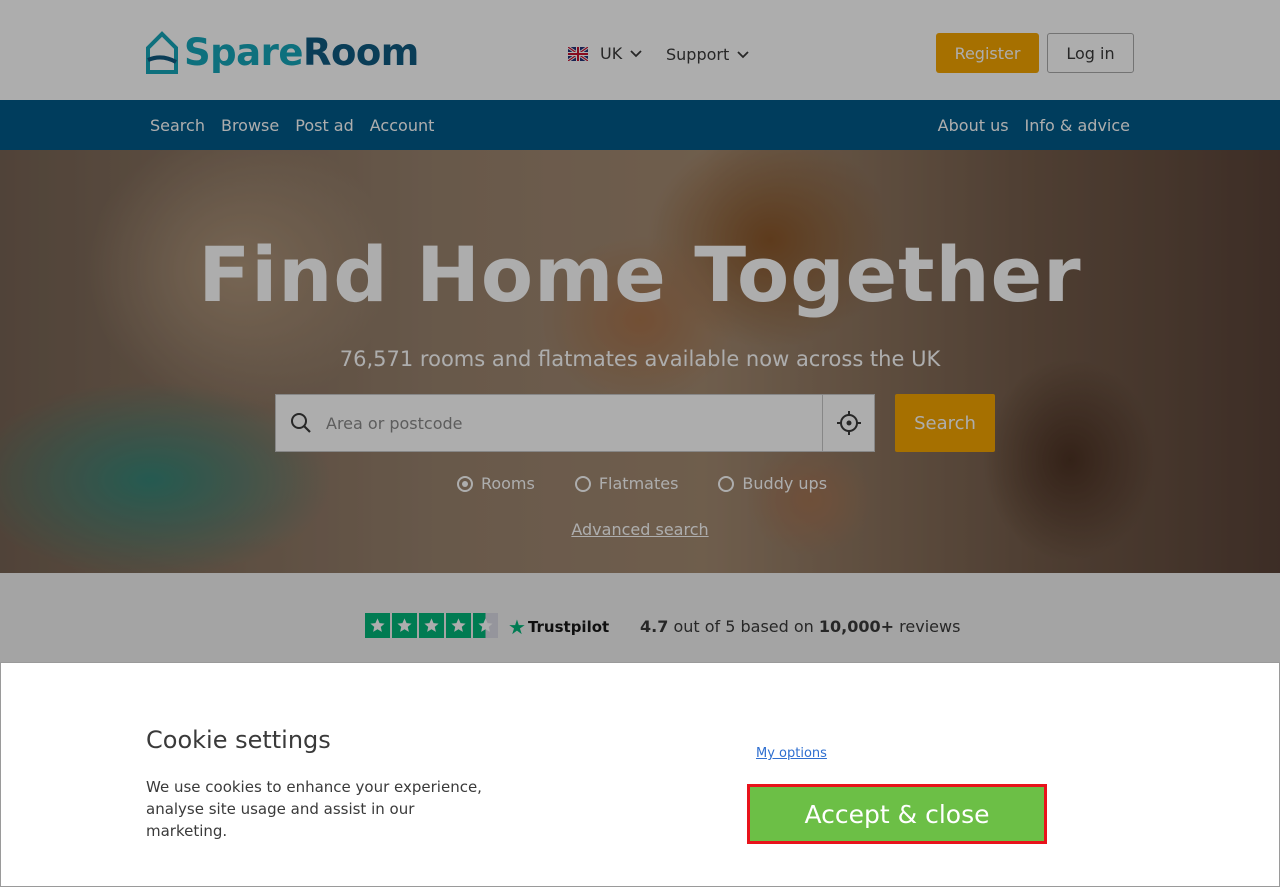 This screenshot has width=1280, height=887. I want to click on cookie-title: Cookie settings, so click(238, 740).